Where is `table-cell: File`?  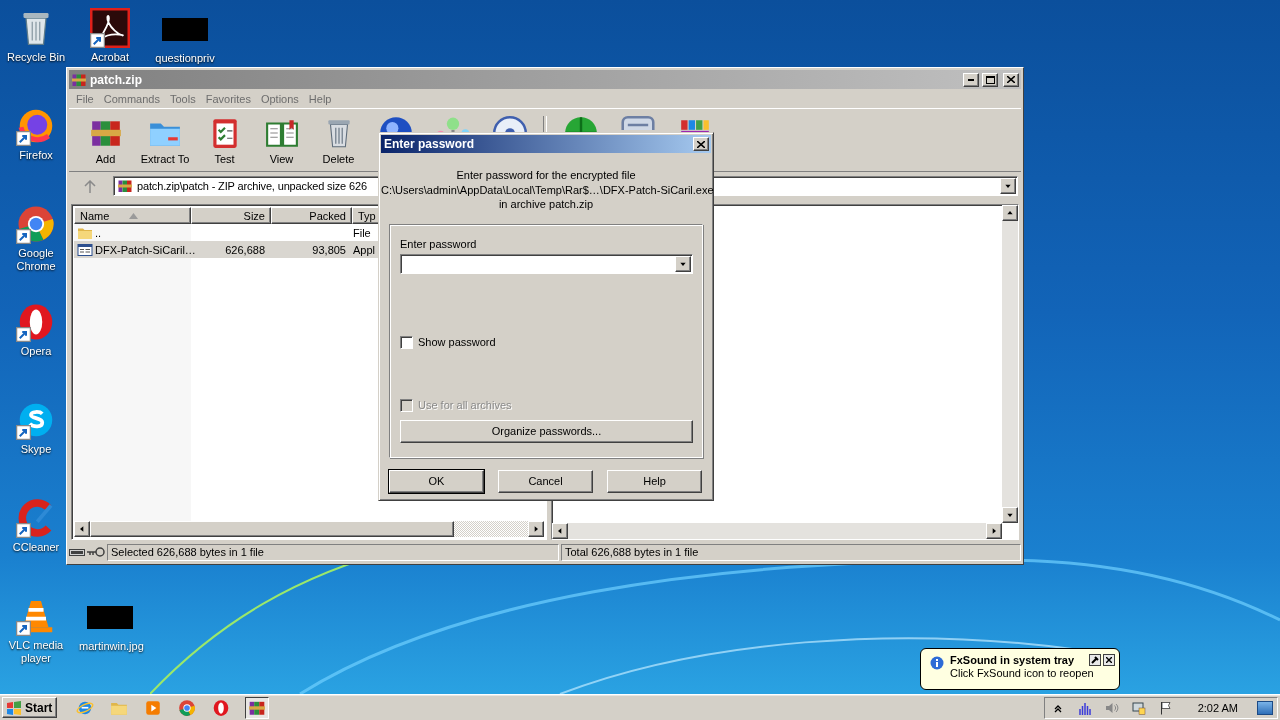
table-cell: File is located at coordinates (362, 232).